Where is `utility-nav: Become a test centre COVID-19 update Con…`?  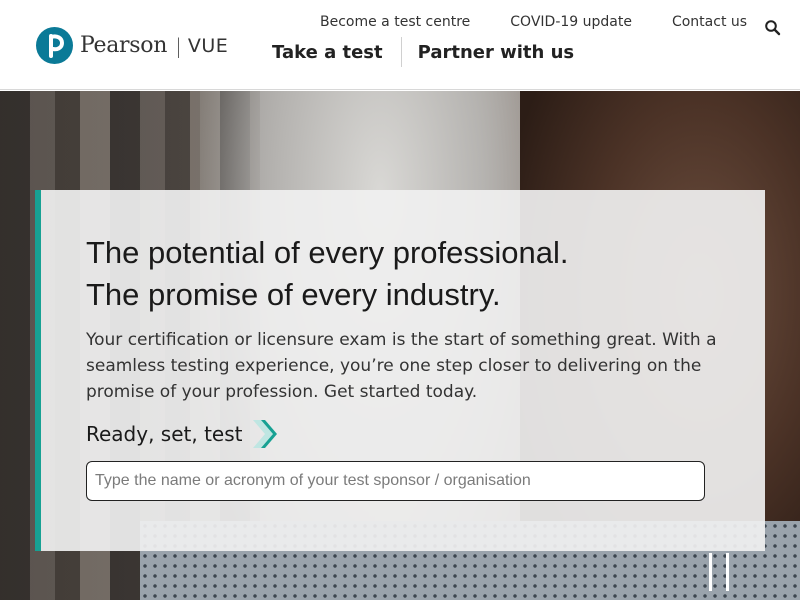
utility-nav: Become a test centre COVID-19 update Con… is located at coordinates (533, 22).